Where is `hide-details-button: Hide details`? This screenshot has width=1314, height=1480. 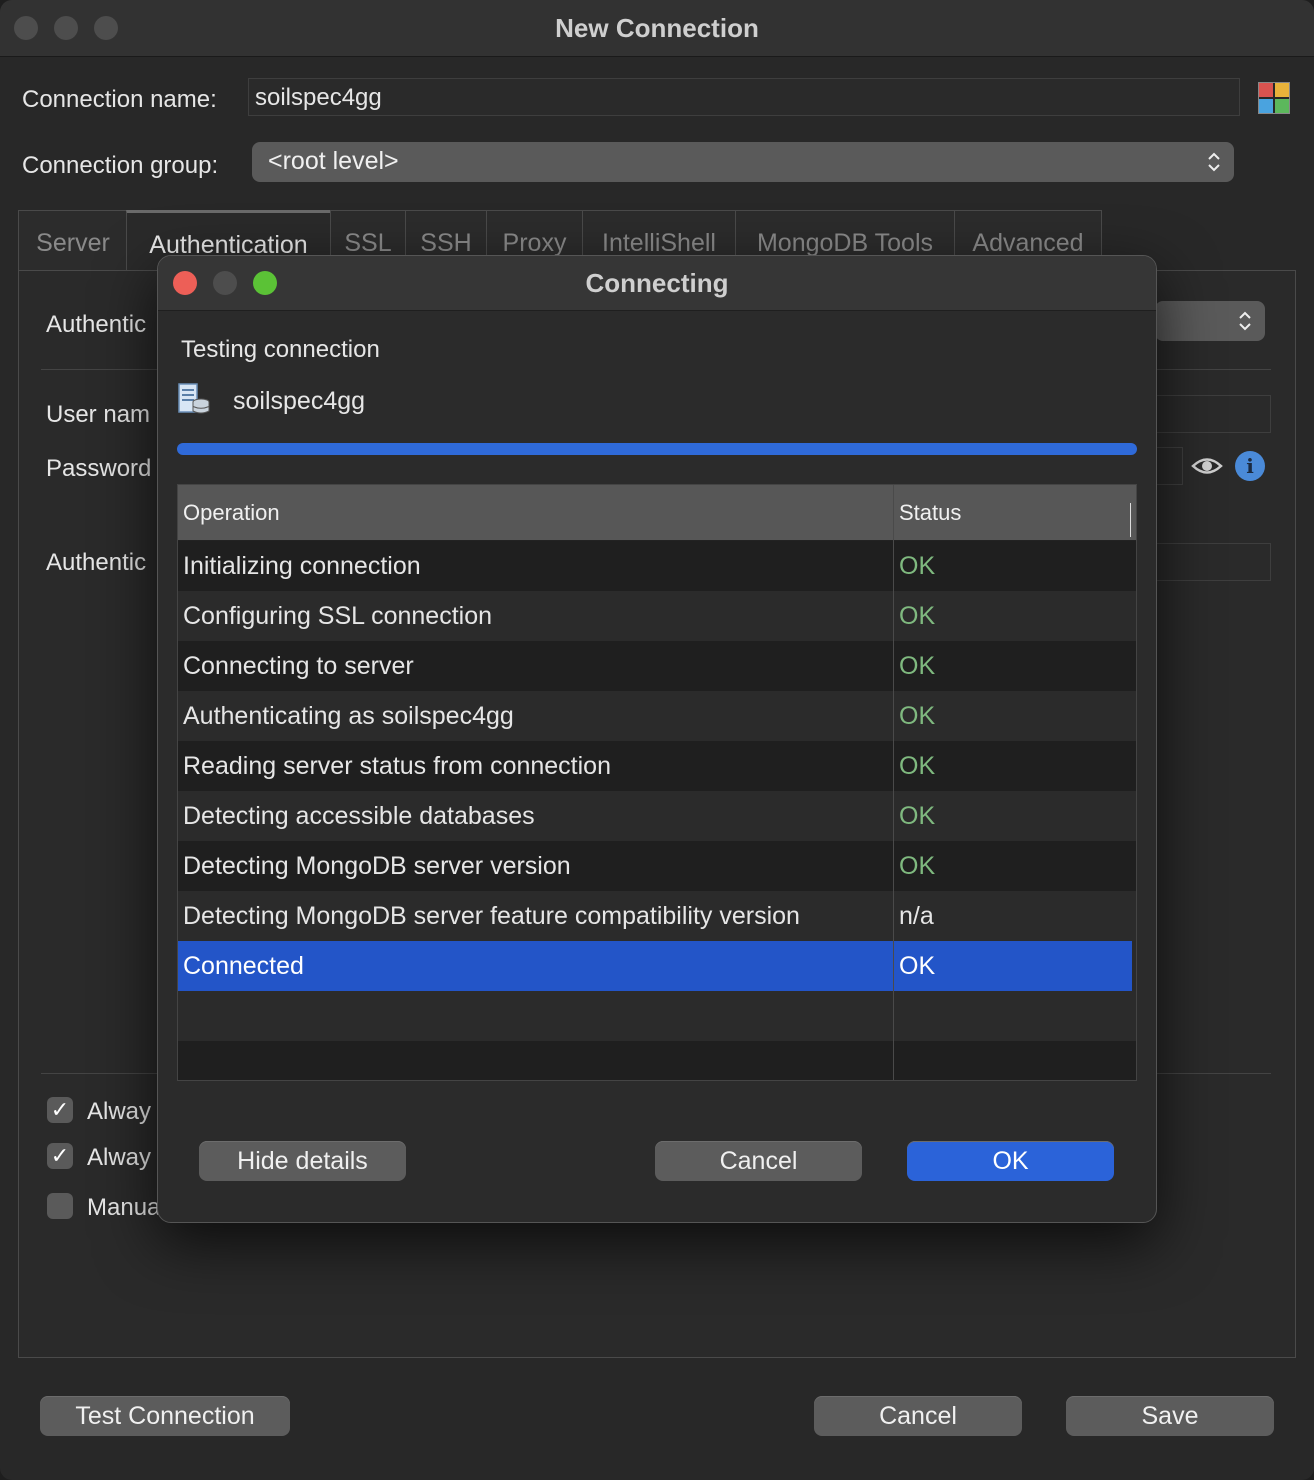
hide-details-button: Hide details is located at coordinates (302, 1161).